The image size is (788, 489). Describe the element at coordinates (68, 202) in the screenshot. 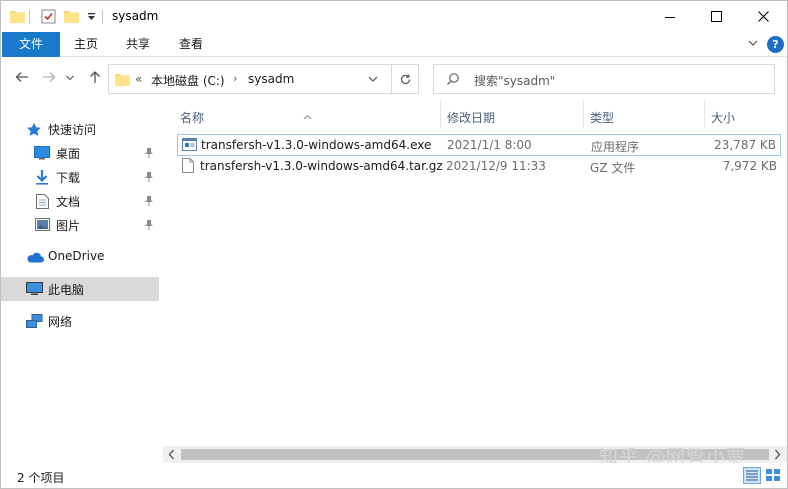

I see `sidebar-item-label: 文档` at that location.